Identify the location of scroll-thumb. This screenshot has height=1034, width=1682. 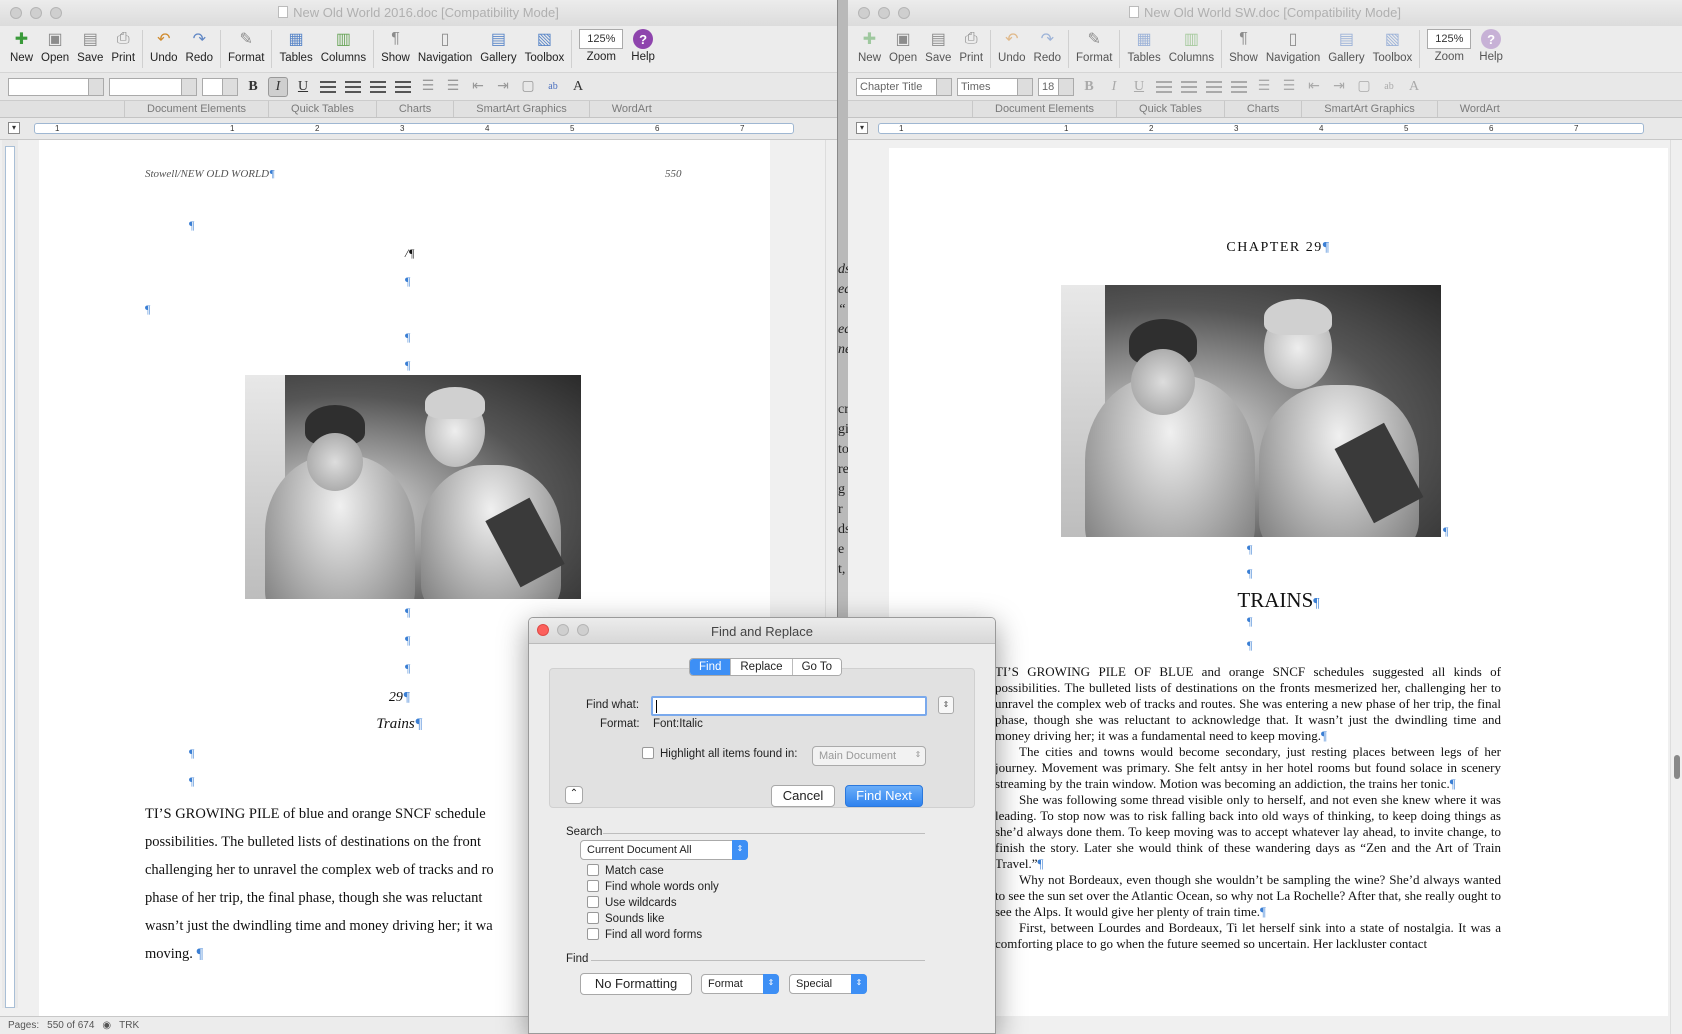
(1677, 767).